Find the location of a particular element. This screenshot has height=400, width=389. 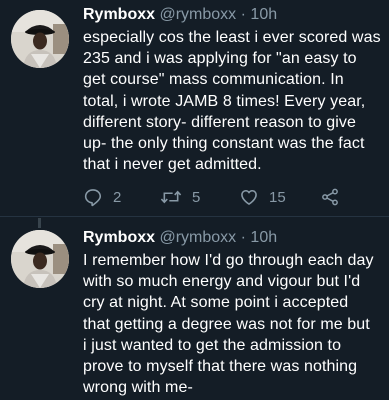

retweet-icon is located at coordinates (171, 197).